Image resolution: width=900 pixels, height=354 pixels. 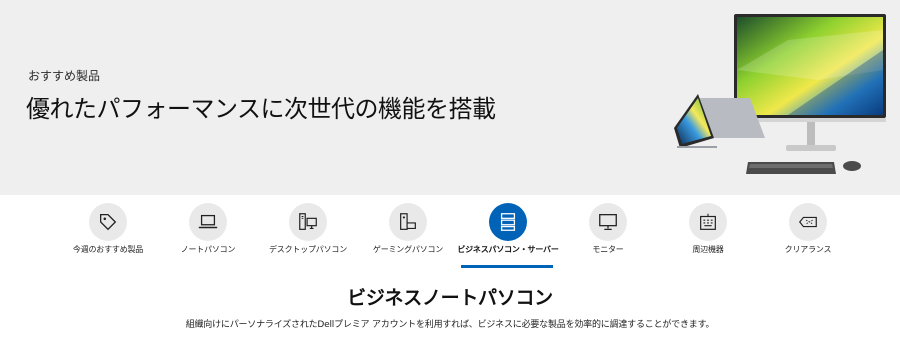 What do you see at coordinates (261, 109) in the screenshot?
I see `hero-title: 優れたパフォーマンスに次世代の機能を搭載` at bounding box center [261, 109].